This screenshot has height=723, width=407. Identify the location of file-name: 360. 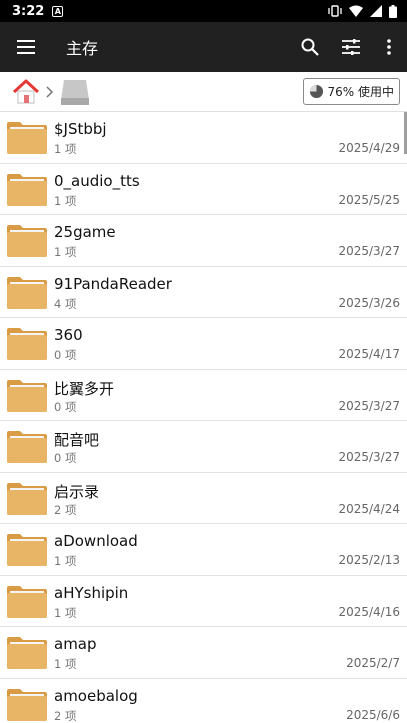
(68, 335).